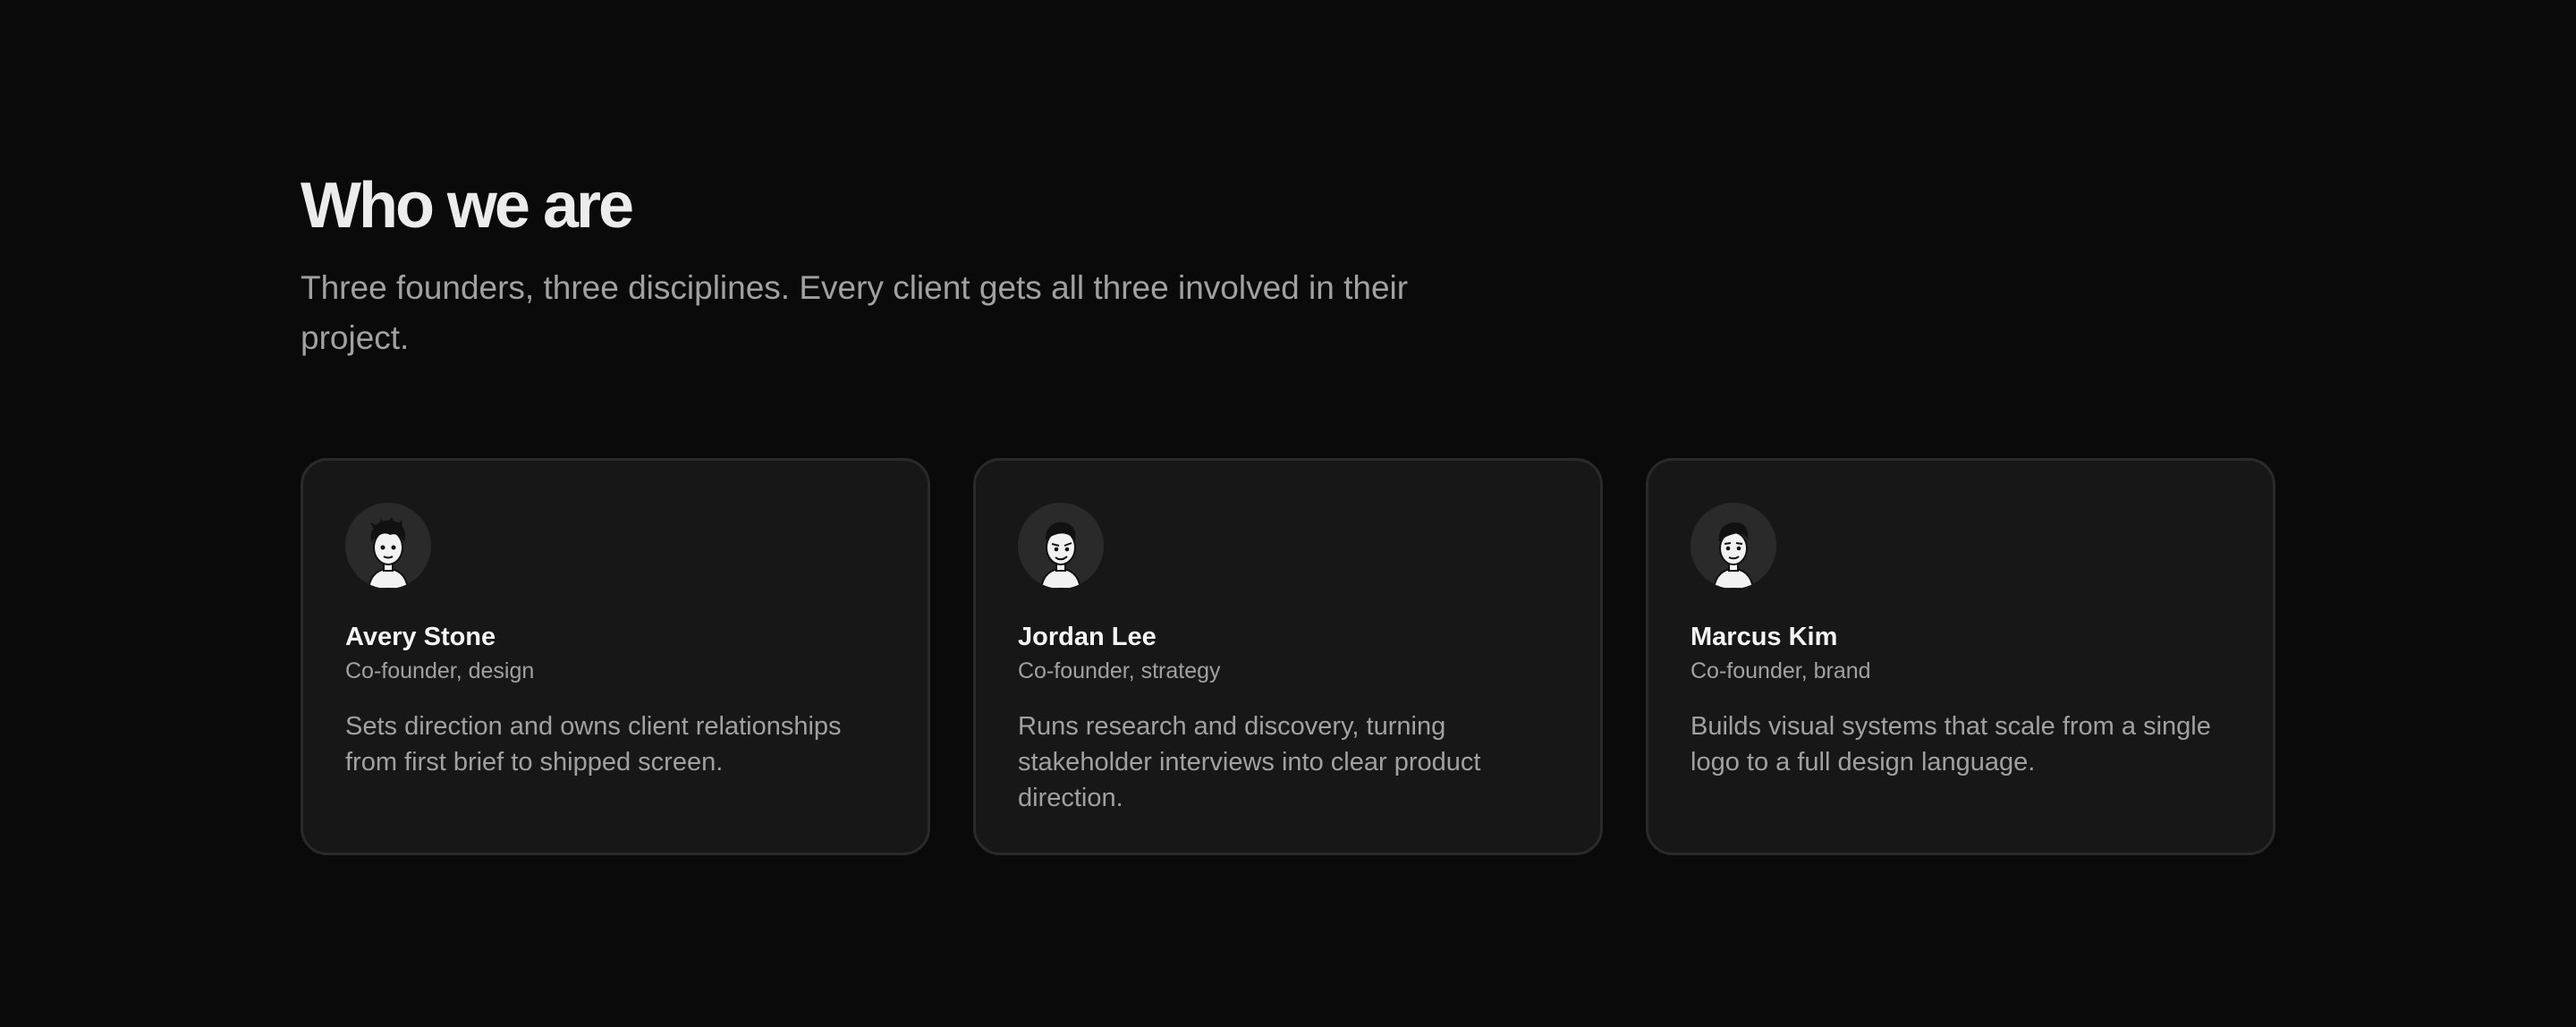 Image resolution: width=2576 pixels, height=1027 pixels. What do you see at coordinates (440, 670) in the screenshot?
I see `founder-role: Co-founder, design` at bounding box center [440, 670].